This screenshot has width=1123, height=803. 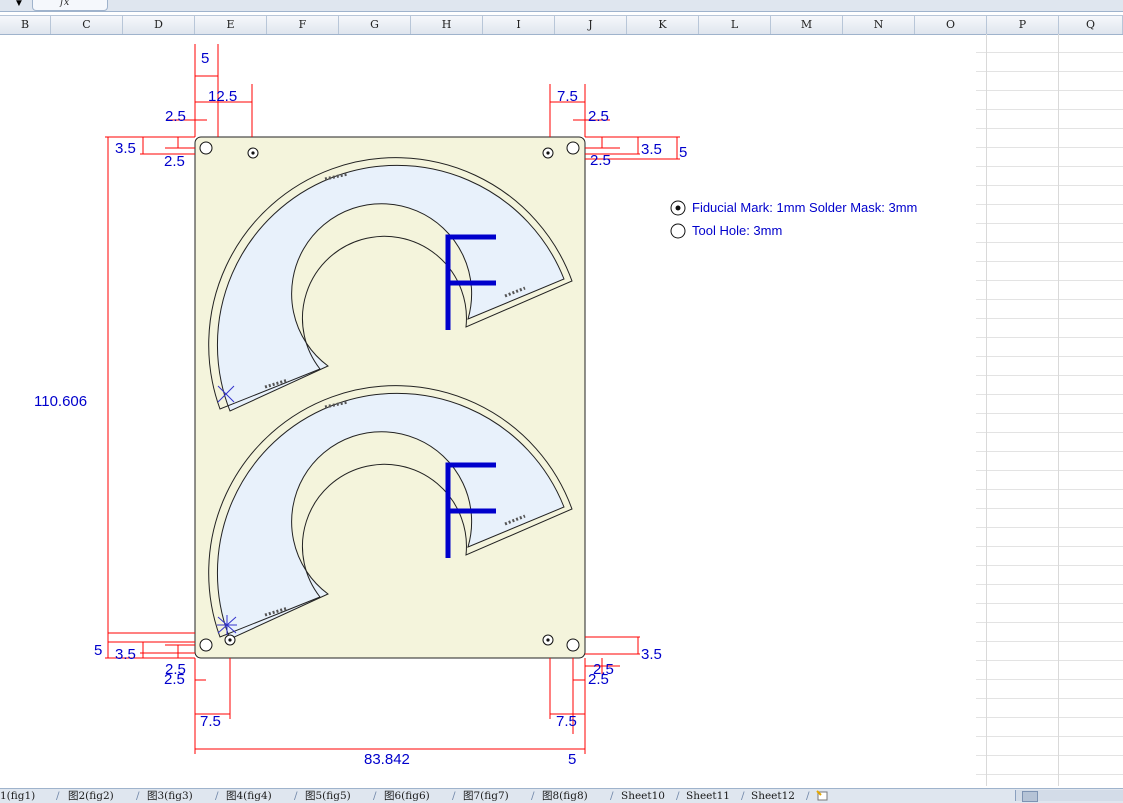 What do you see at coordinates (87, 25) in the screenshot?
I see `column-header-c: C` at bounding box center [87, 25].